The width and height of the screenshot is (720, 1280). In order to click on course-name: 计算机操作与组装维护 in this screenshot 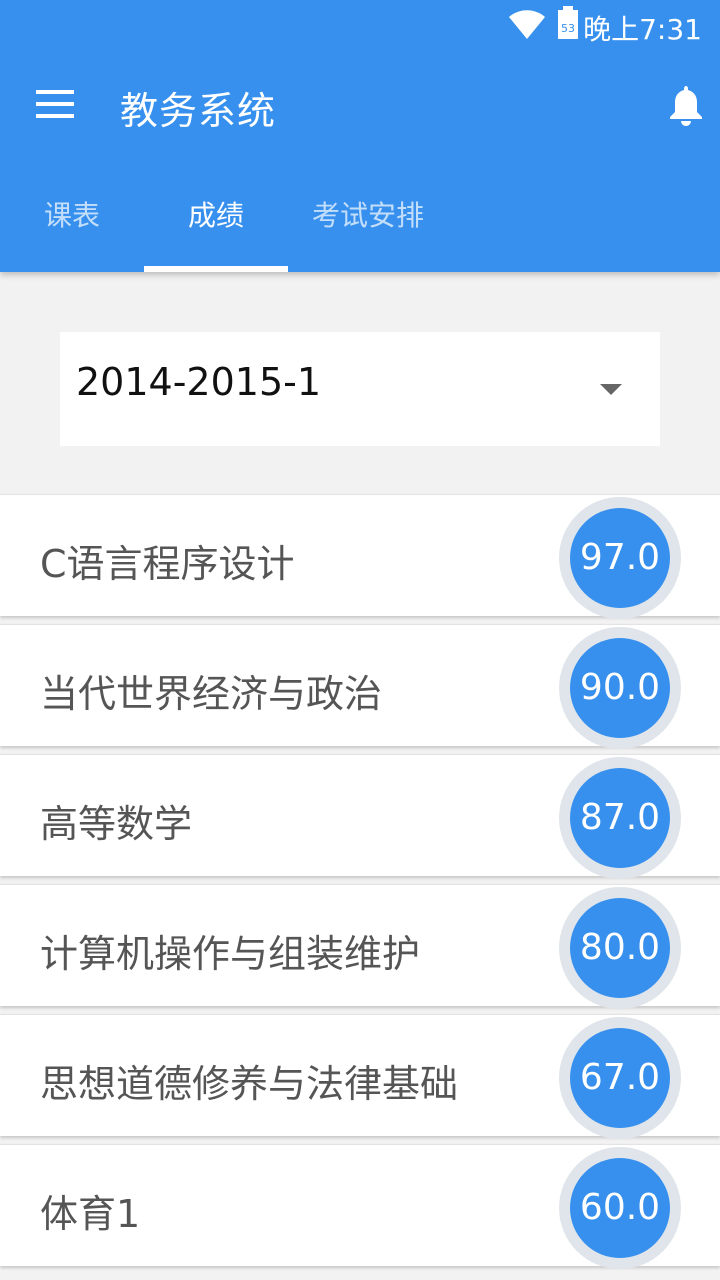, I will do `click(230, 954)`.